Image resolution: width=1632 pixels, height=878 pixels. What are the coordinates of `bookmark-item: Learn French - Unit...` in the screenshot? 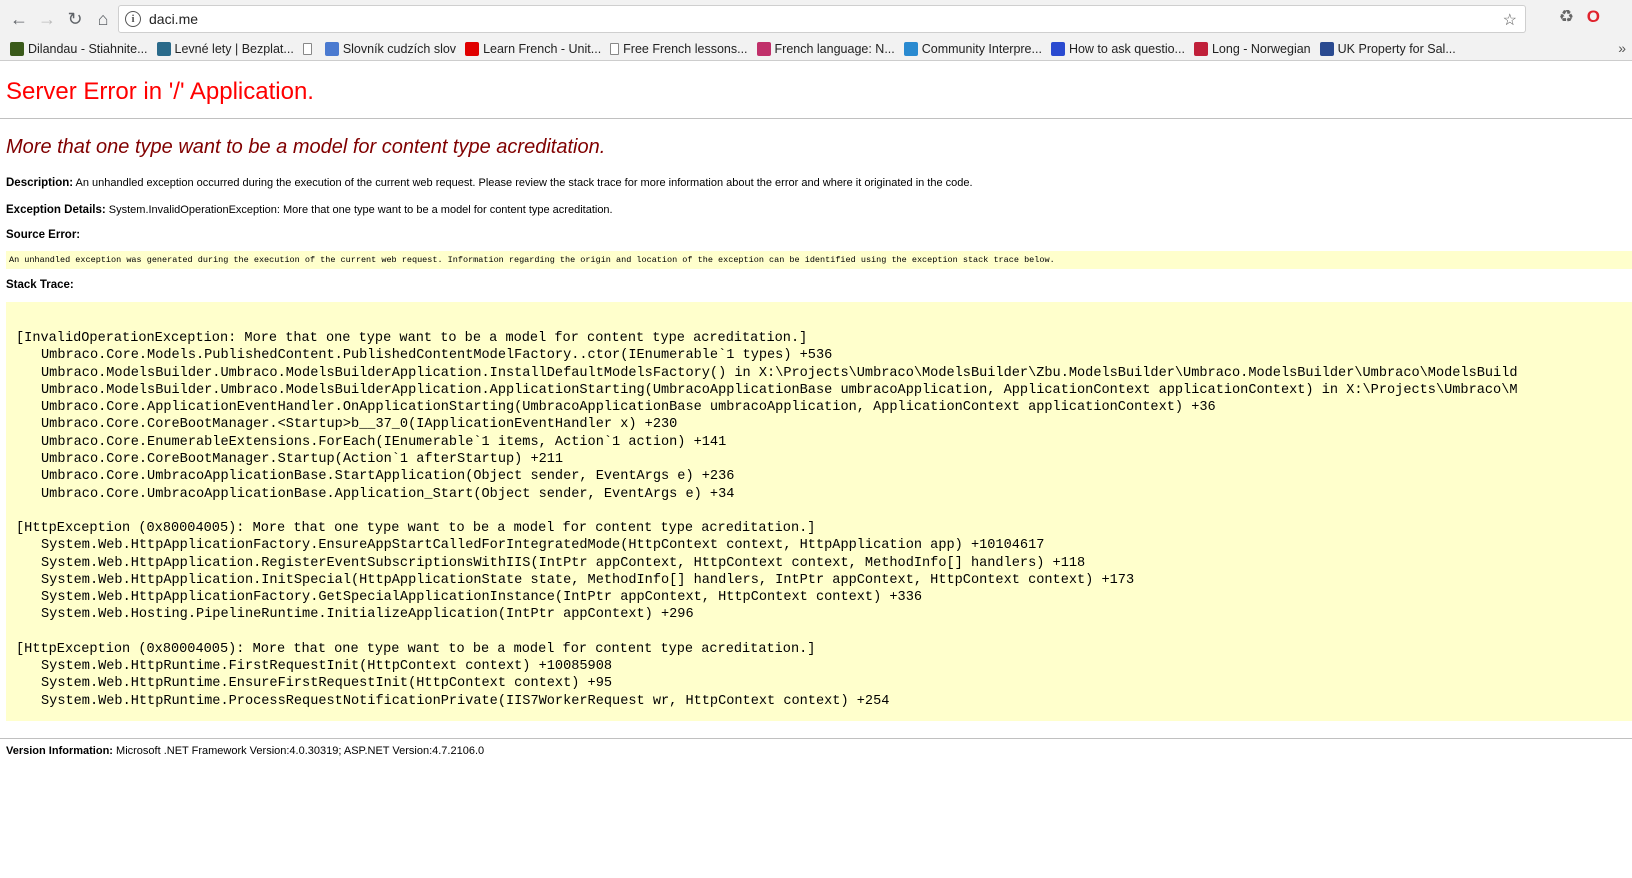 It's located at (533, 49).